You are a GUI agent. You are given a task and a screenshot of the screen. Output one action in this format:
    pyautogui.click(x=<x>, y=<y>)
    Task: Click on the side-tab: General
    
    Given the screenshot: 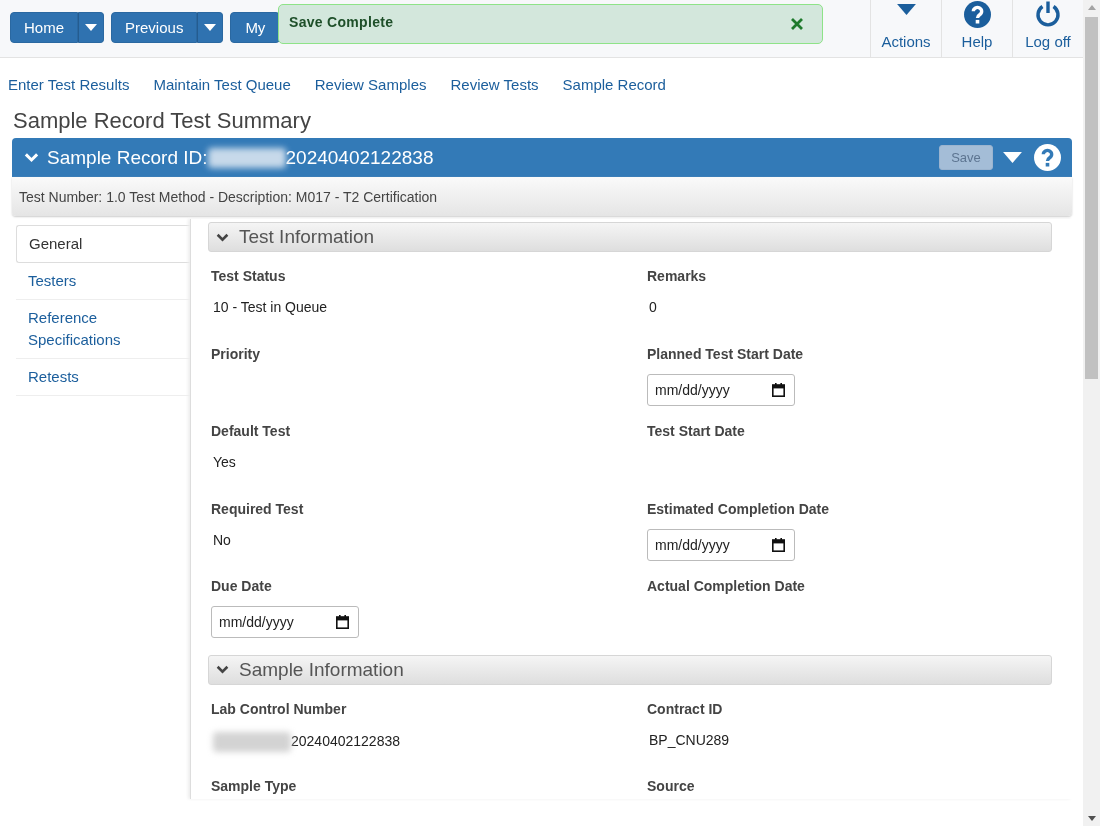 What is the action you would take?
    pyautogui.click(x=103, y=244)
    